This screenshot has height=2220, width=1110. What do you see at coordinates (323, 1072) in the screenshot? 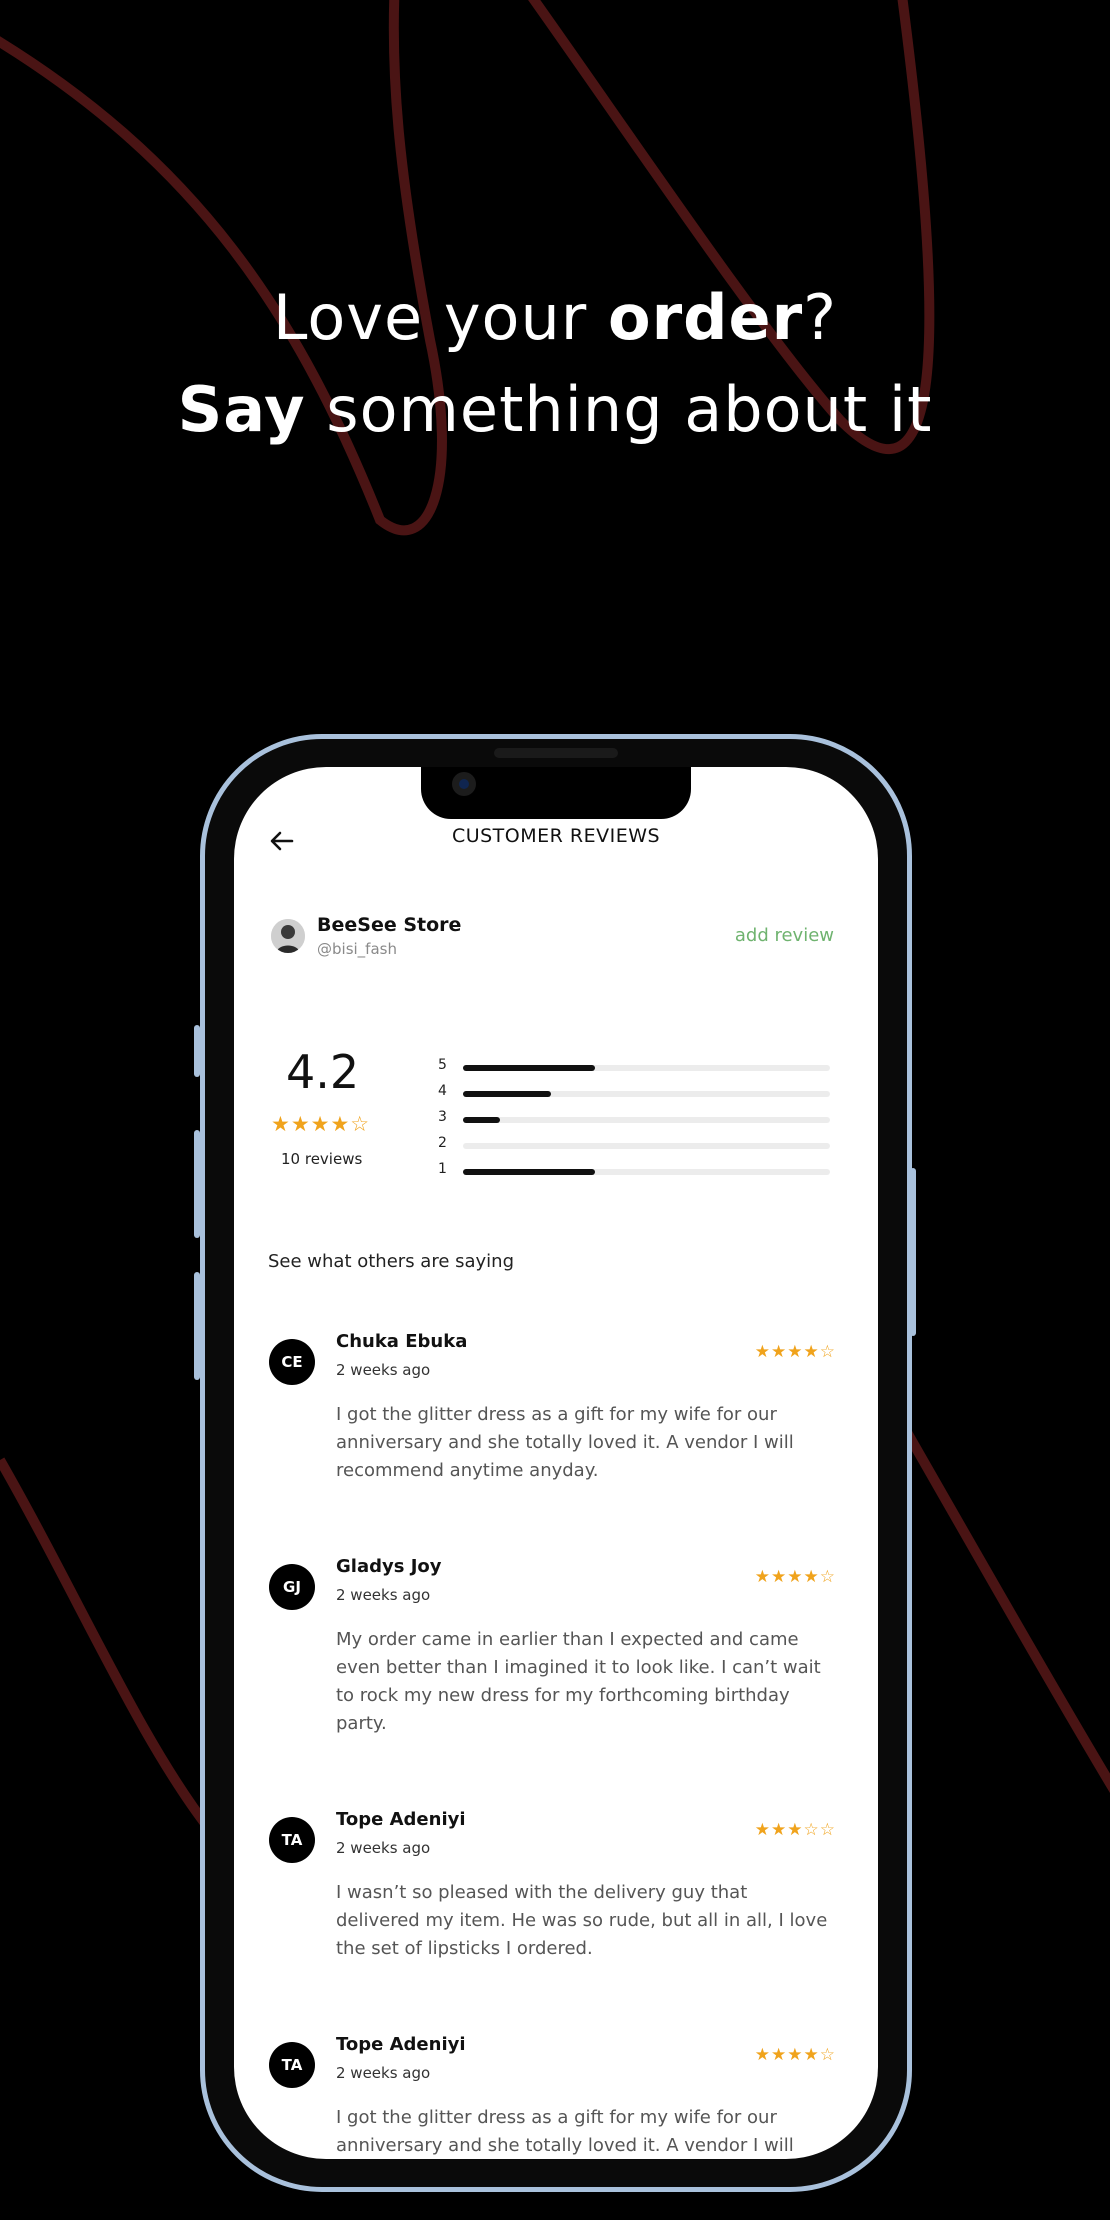
I see `average-rating: 4.2` at bounding box center [323, 1072].